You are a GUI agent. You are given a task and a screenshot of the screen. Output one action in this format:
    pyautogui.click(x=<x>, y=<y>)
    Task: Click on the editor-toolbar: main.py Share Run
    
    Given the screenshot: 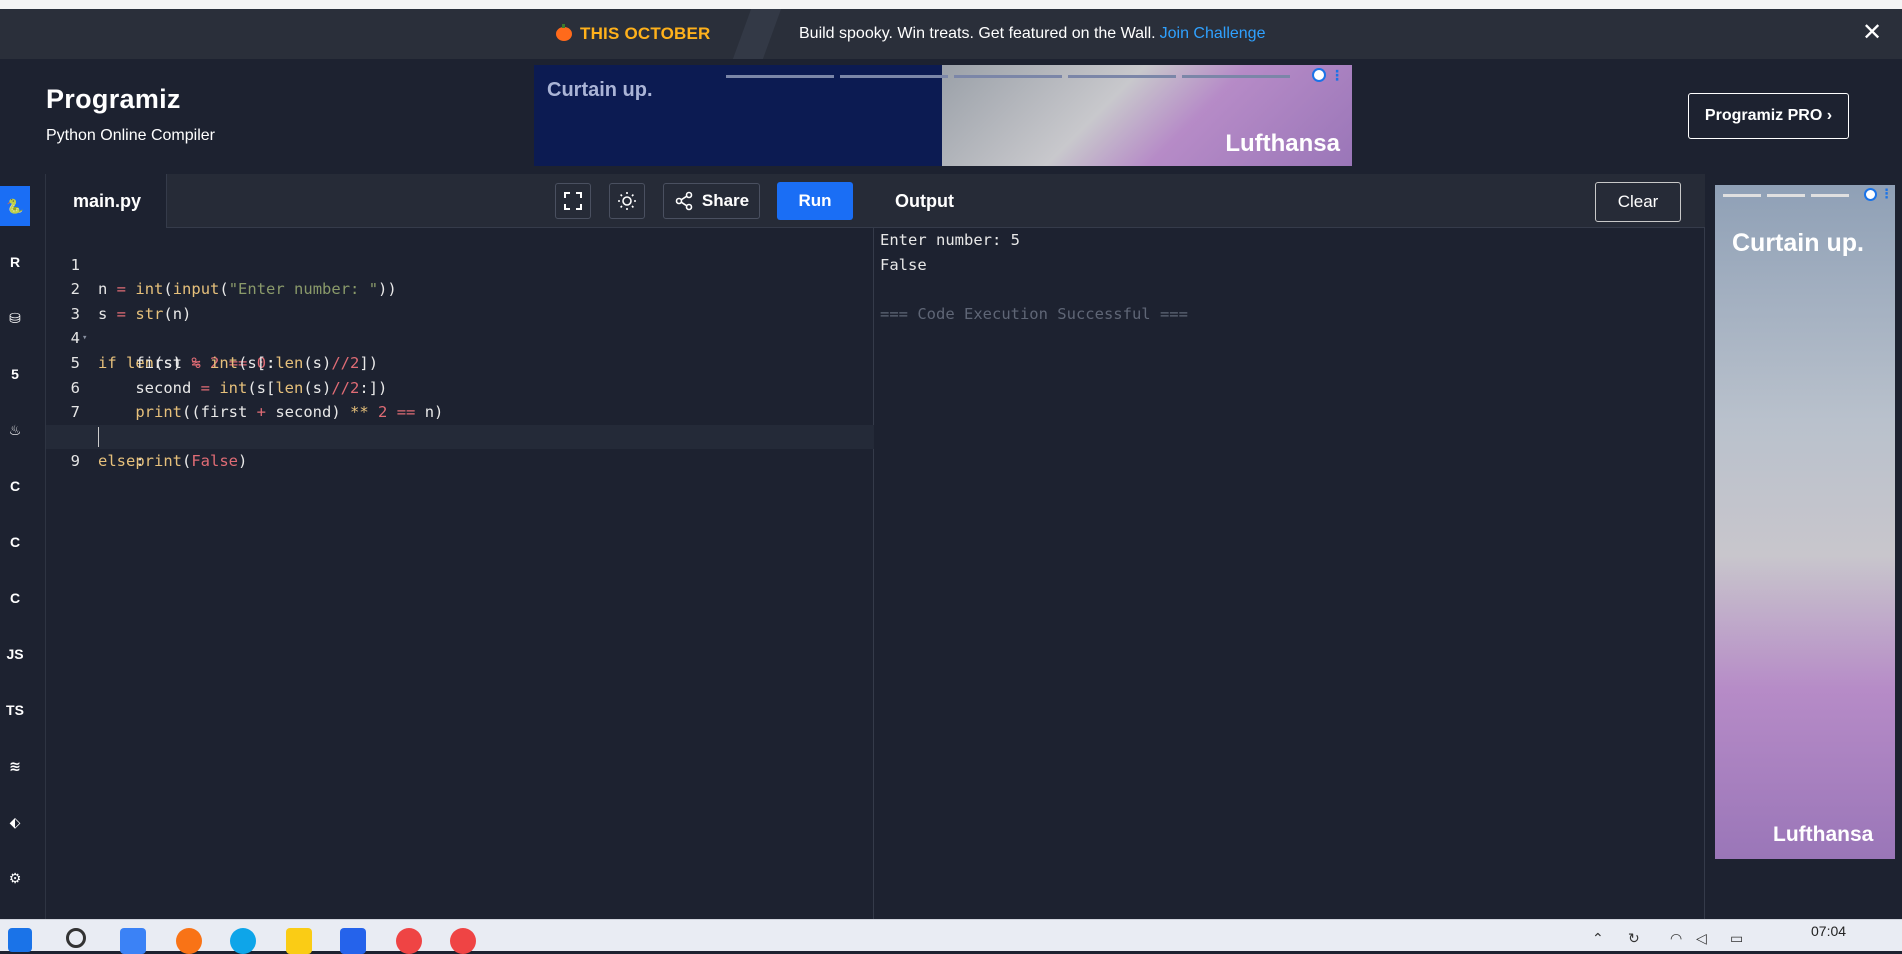 What is the action you would take?
    pyautogui.click(x=460, y=201)
    